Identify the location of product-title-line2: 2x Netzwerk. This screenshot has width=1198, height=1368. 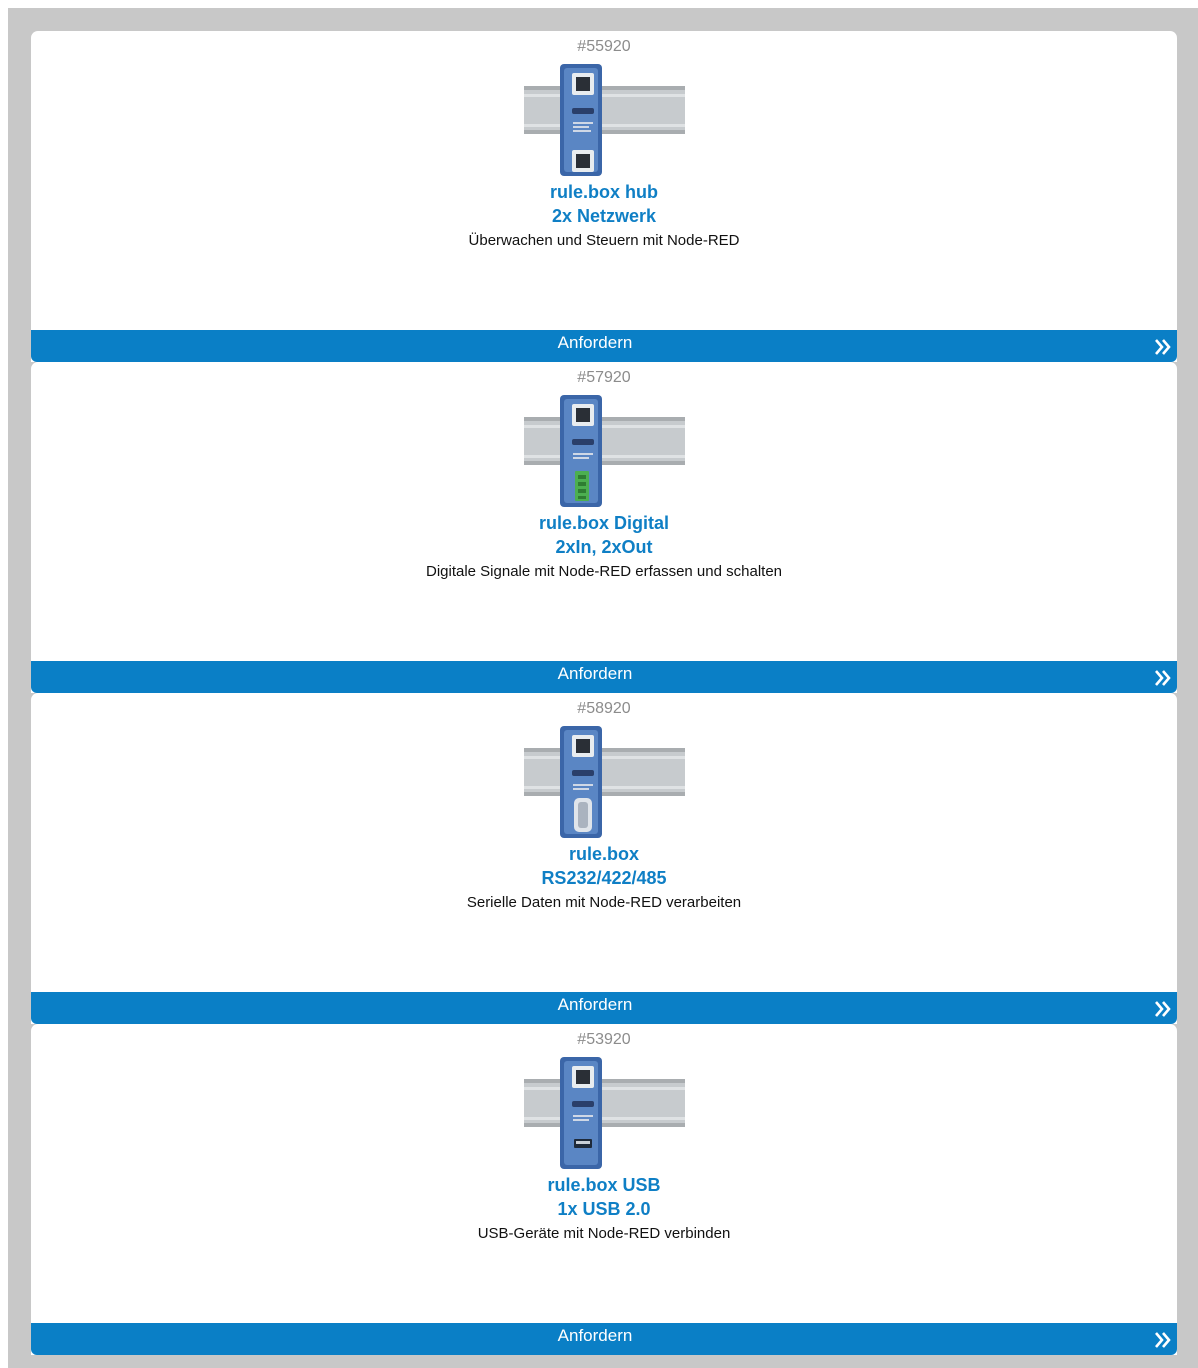
(604, 216).